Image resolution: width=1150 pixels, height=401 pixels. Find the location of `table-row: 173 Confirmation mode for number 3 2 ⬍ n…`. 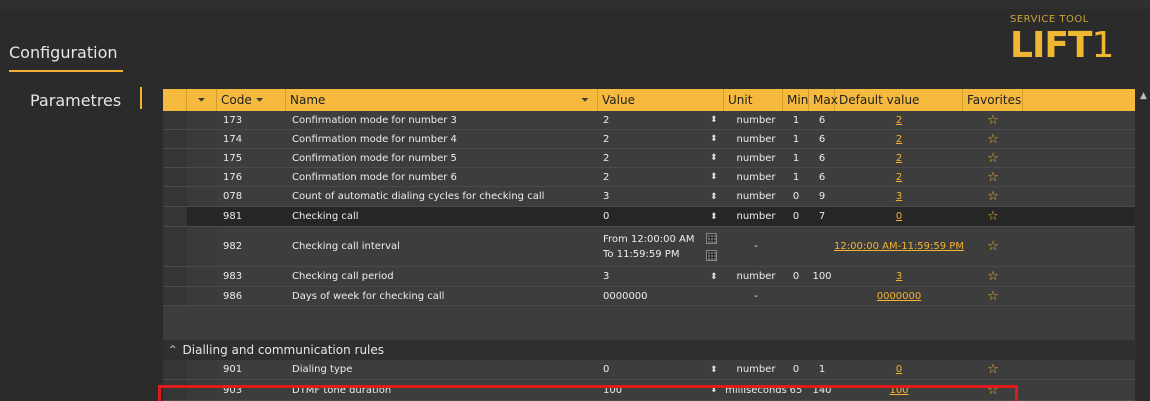

table-row: 173 Confirmation mode for number 3 2 ⬍ n… is located at coordinates (649, 120).